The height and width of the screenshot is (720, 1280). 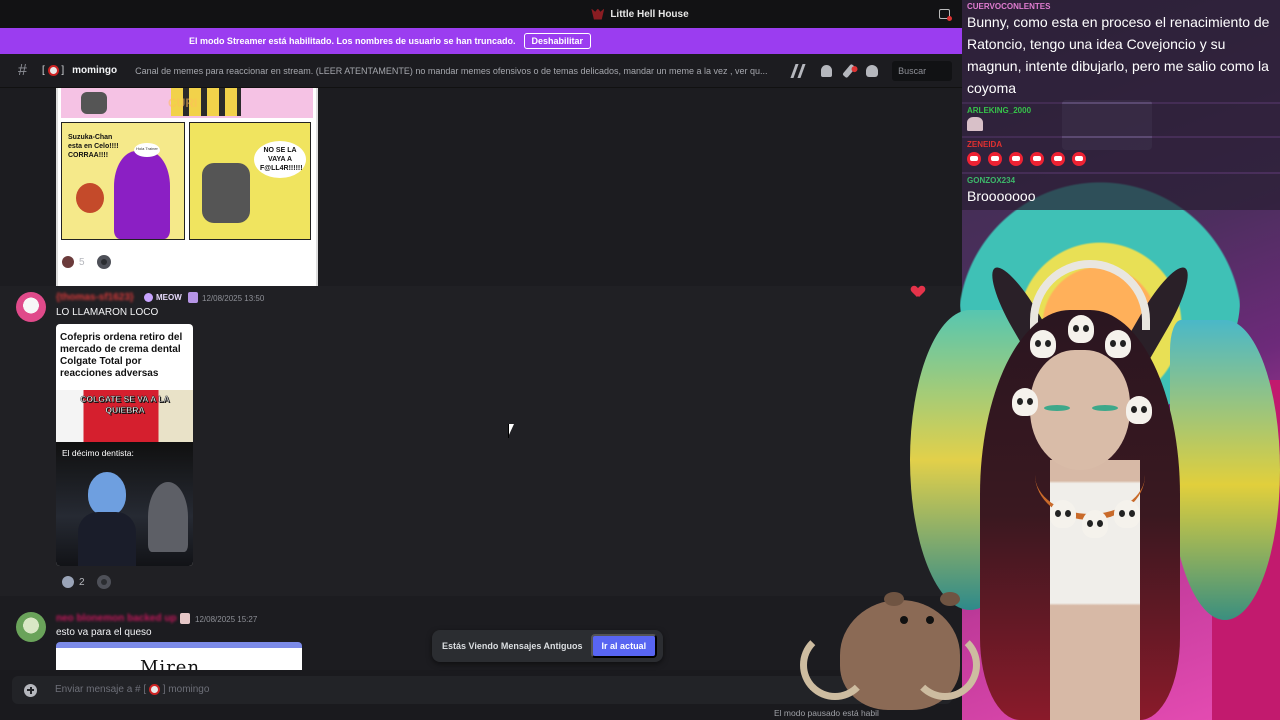 I want to click on composer-channel: momingo, so click(x=189, y=690).